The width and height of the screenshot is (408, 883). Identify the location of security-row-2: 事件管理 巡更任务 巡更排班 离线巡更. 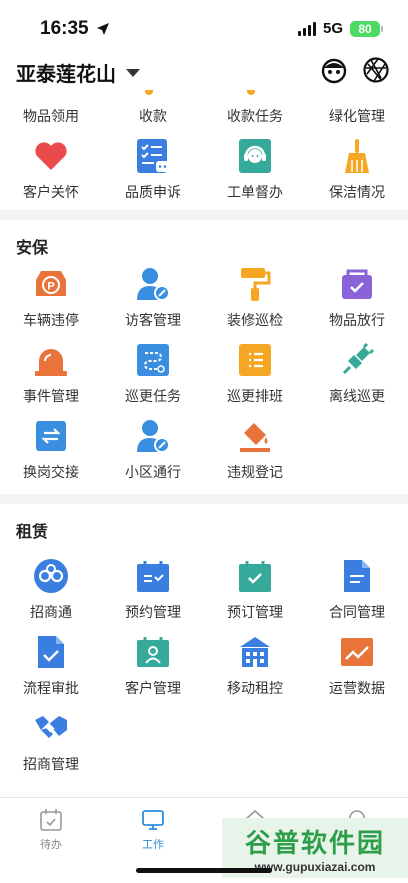
(204, 380).